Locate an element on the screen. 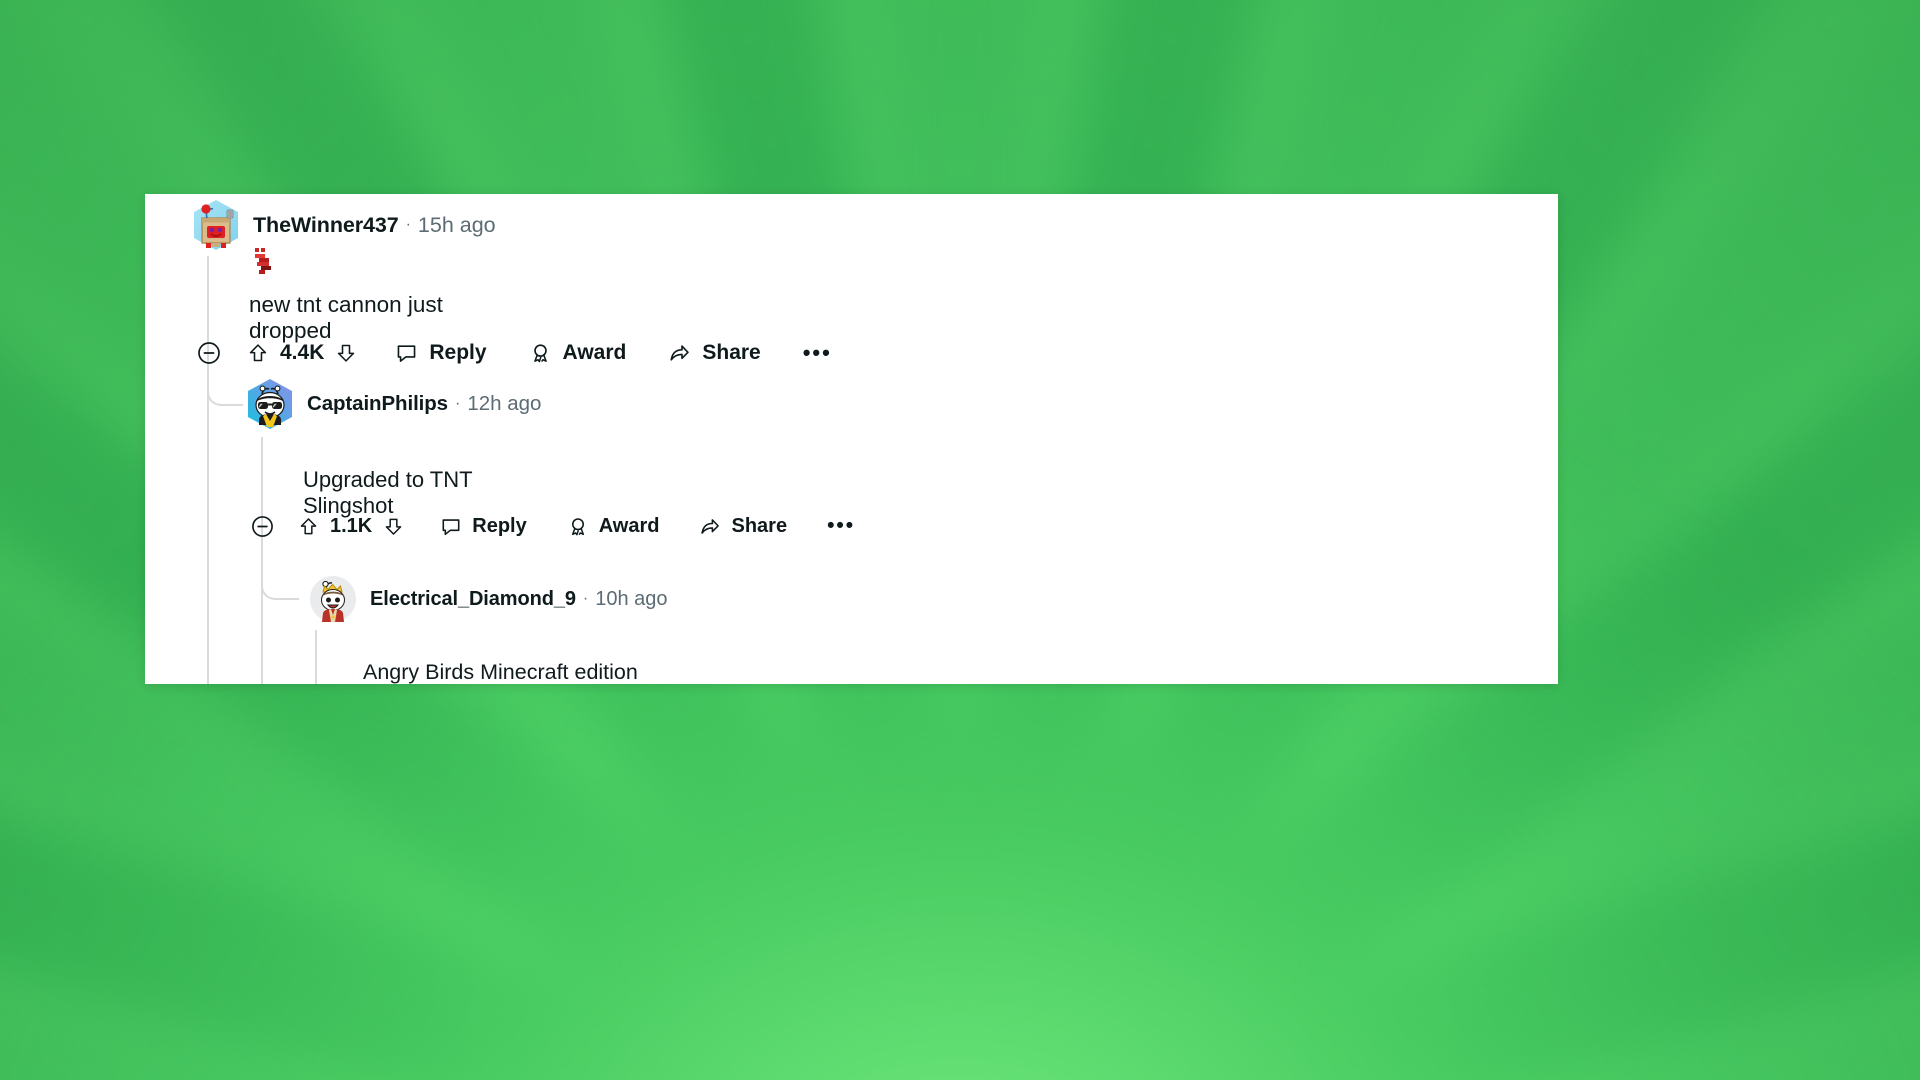 Image resolution: width=1920 pixels, height=1080 pixels. comment-username: Electrical_Diamond_9 is located at coordinates (473, 599).